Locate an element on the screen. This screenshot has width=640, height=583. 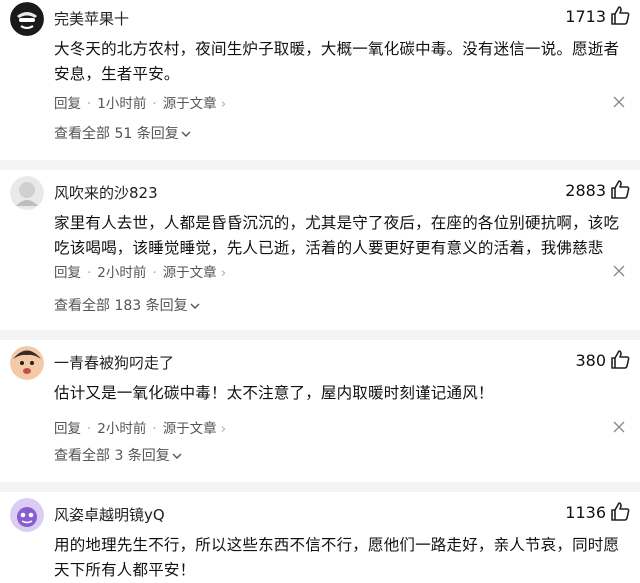
like-count: 1713 is located at coordinates (585, 16).